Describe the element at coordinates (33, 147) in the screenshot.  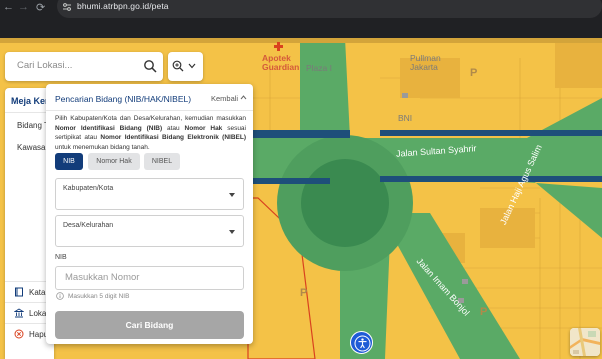
I see `workspace-item-kawasan: Kawasan` at that location.